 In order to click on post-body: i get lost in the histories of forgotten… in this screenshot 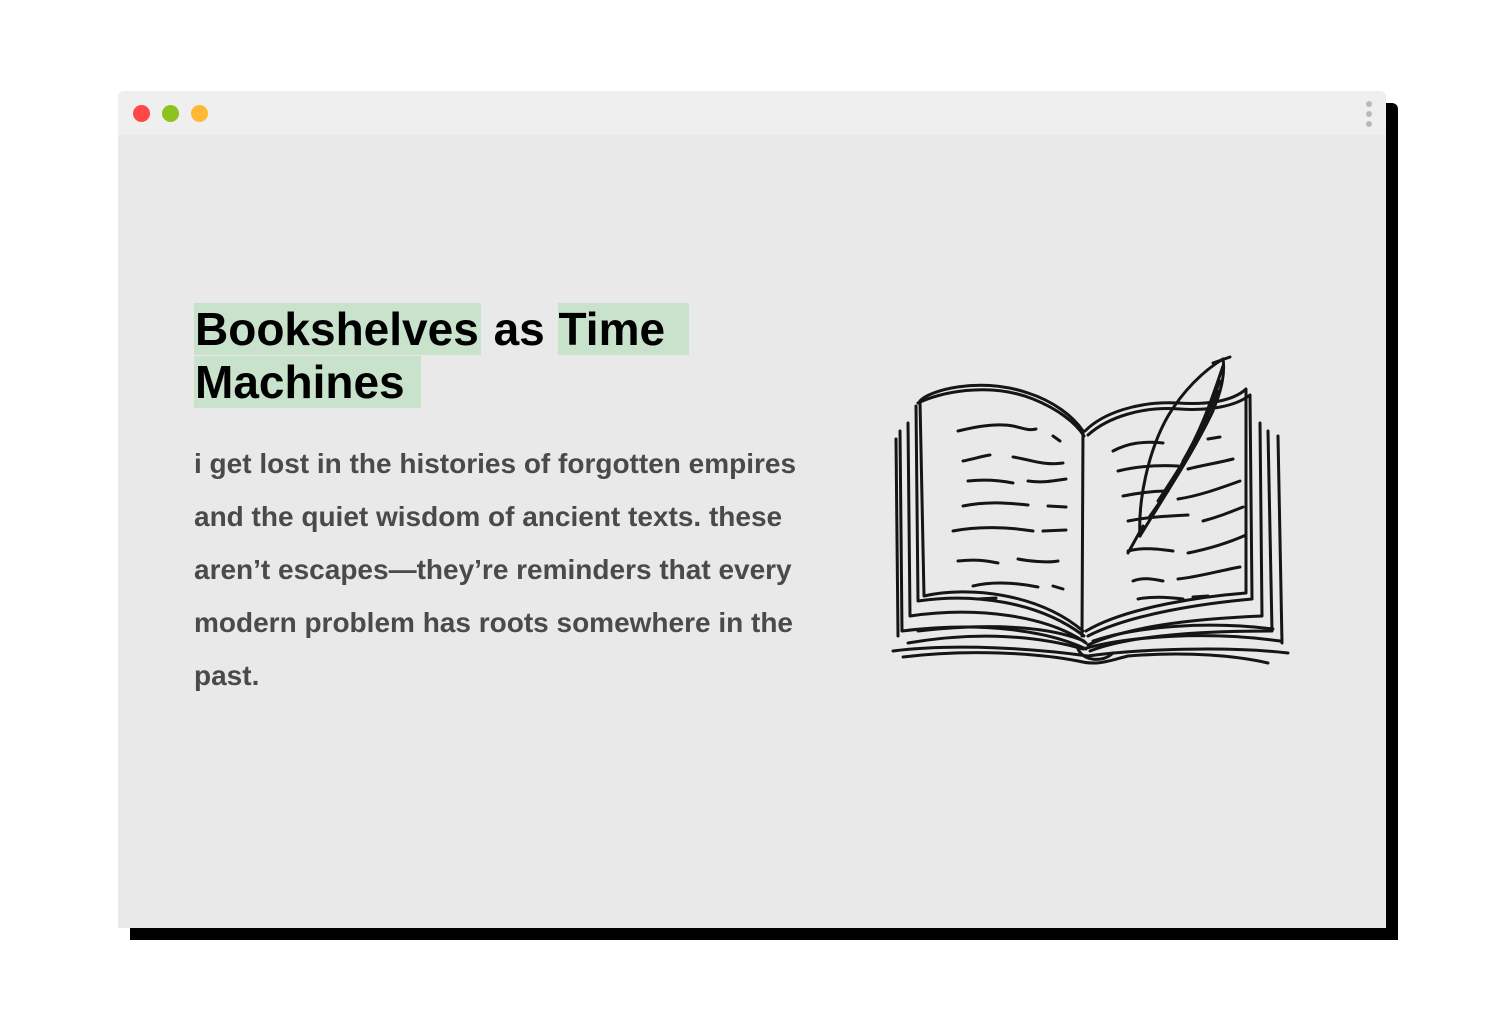, I will do `click(495, 569)`.